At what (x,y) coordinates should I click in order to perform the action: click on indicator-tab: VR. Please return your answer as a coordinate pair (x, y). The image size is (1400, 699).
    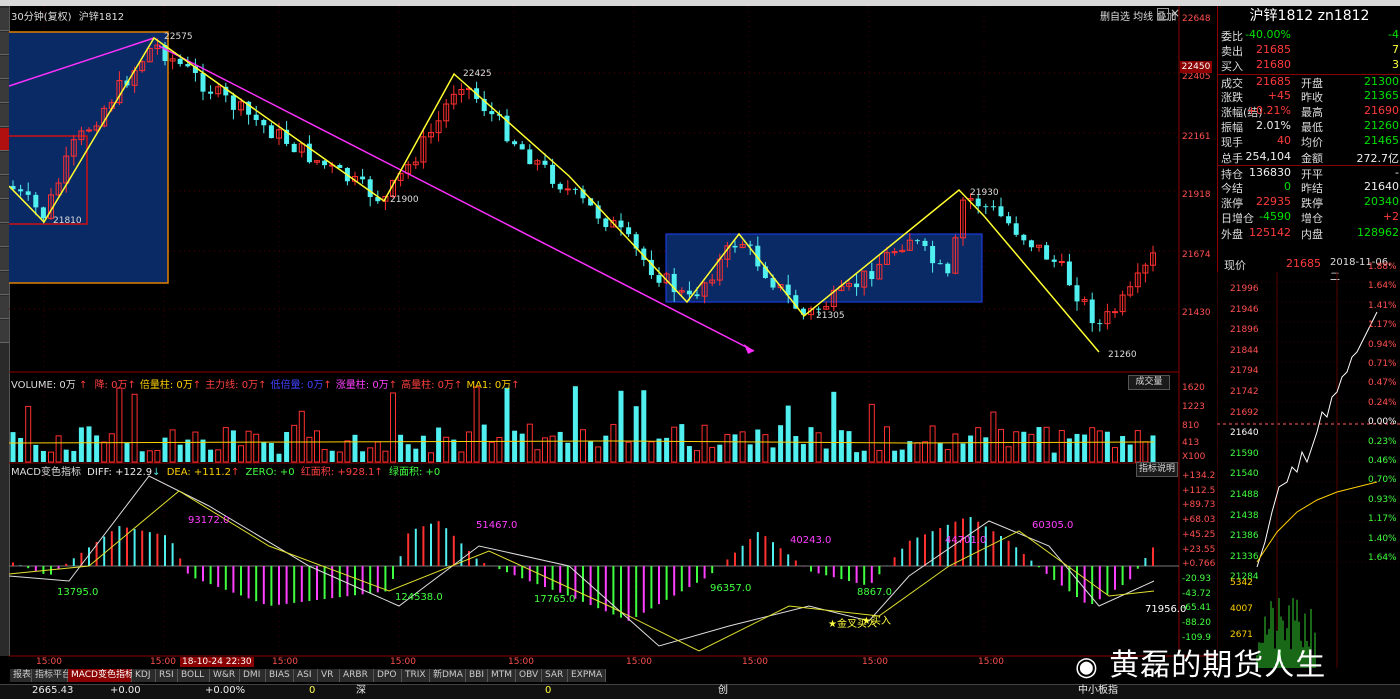
    Looking at the image, I should click on (329, 675).